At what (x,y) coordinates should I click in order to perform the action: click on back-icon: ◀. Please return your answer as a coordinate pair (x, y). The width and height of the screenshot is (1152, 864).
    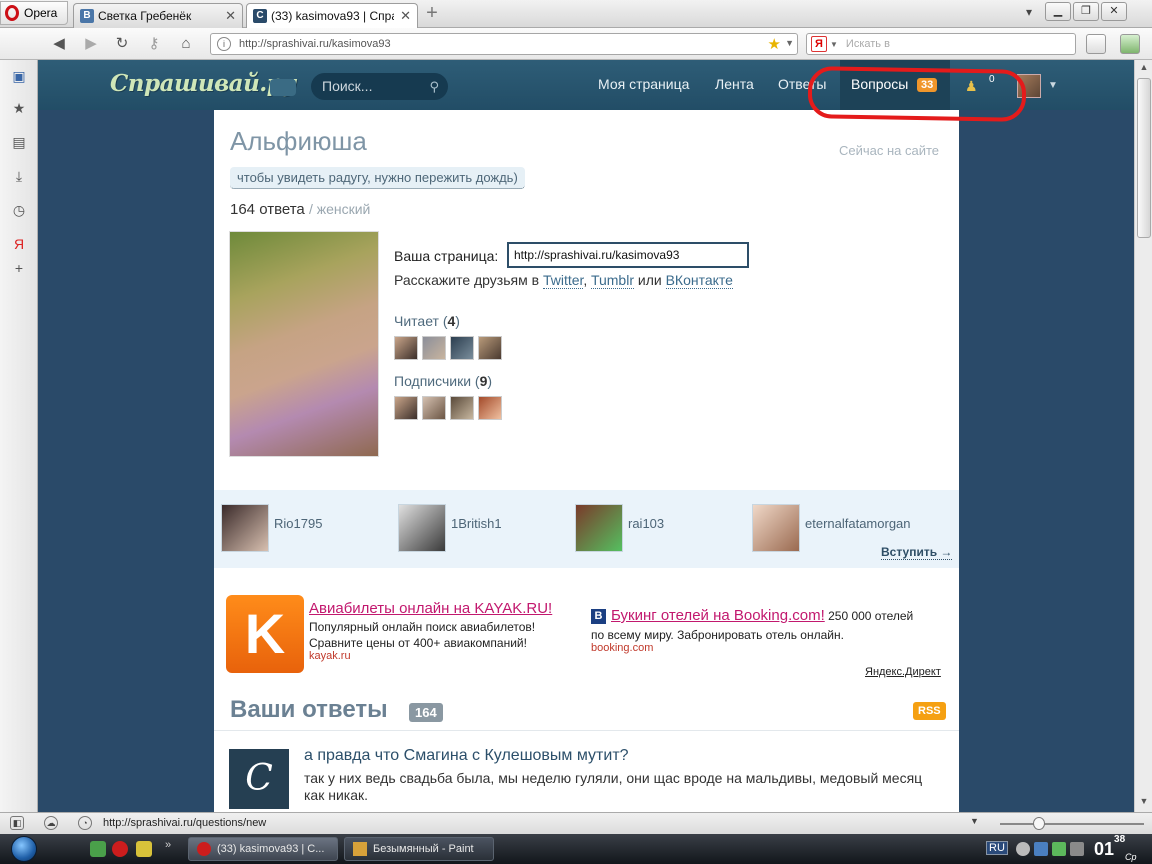
    Looking at the image, I should click on (59, 44).